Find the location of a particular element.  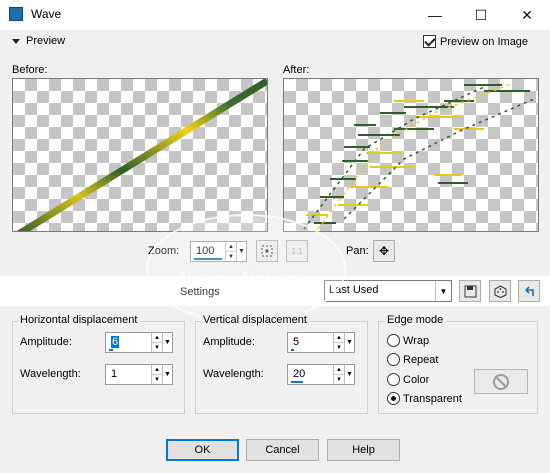

vertical-amplitude-spinner: 5 ▲ ▼ ▼ is located at coordinates (321, 342).